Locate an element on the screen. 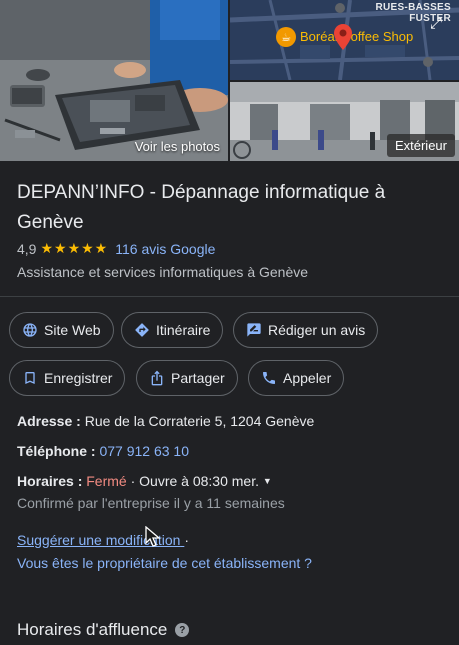 The image size is (459, 645). globe-icon is located at coordinates (30, 330).